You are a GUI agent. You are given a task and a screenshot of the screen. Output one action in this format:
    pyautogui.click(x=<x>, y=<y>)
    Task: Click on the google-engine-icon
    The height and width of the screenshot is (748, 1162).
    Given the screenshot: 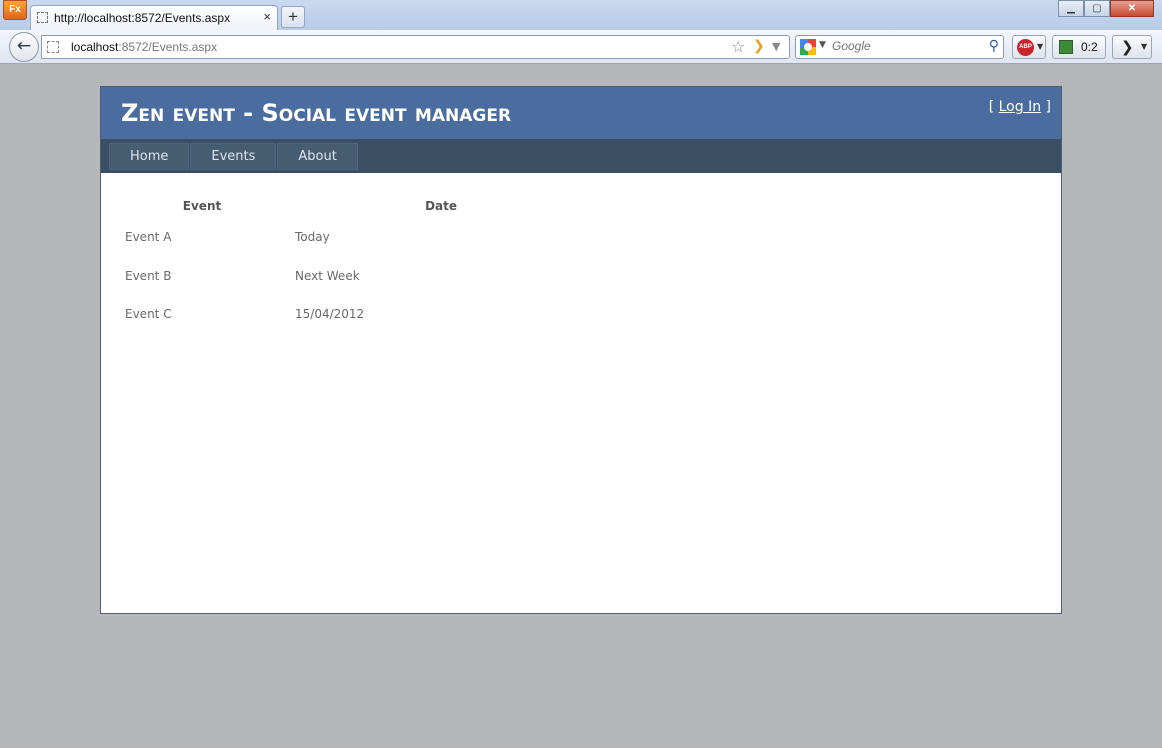 What is the action you would take?
    pyautogui.click(x=808, y=47)
    